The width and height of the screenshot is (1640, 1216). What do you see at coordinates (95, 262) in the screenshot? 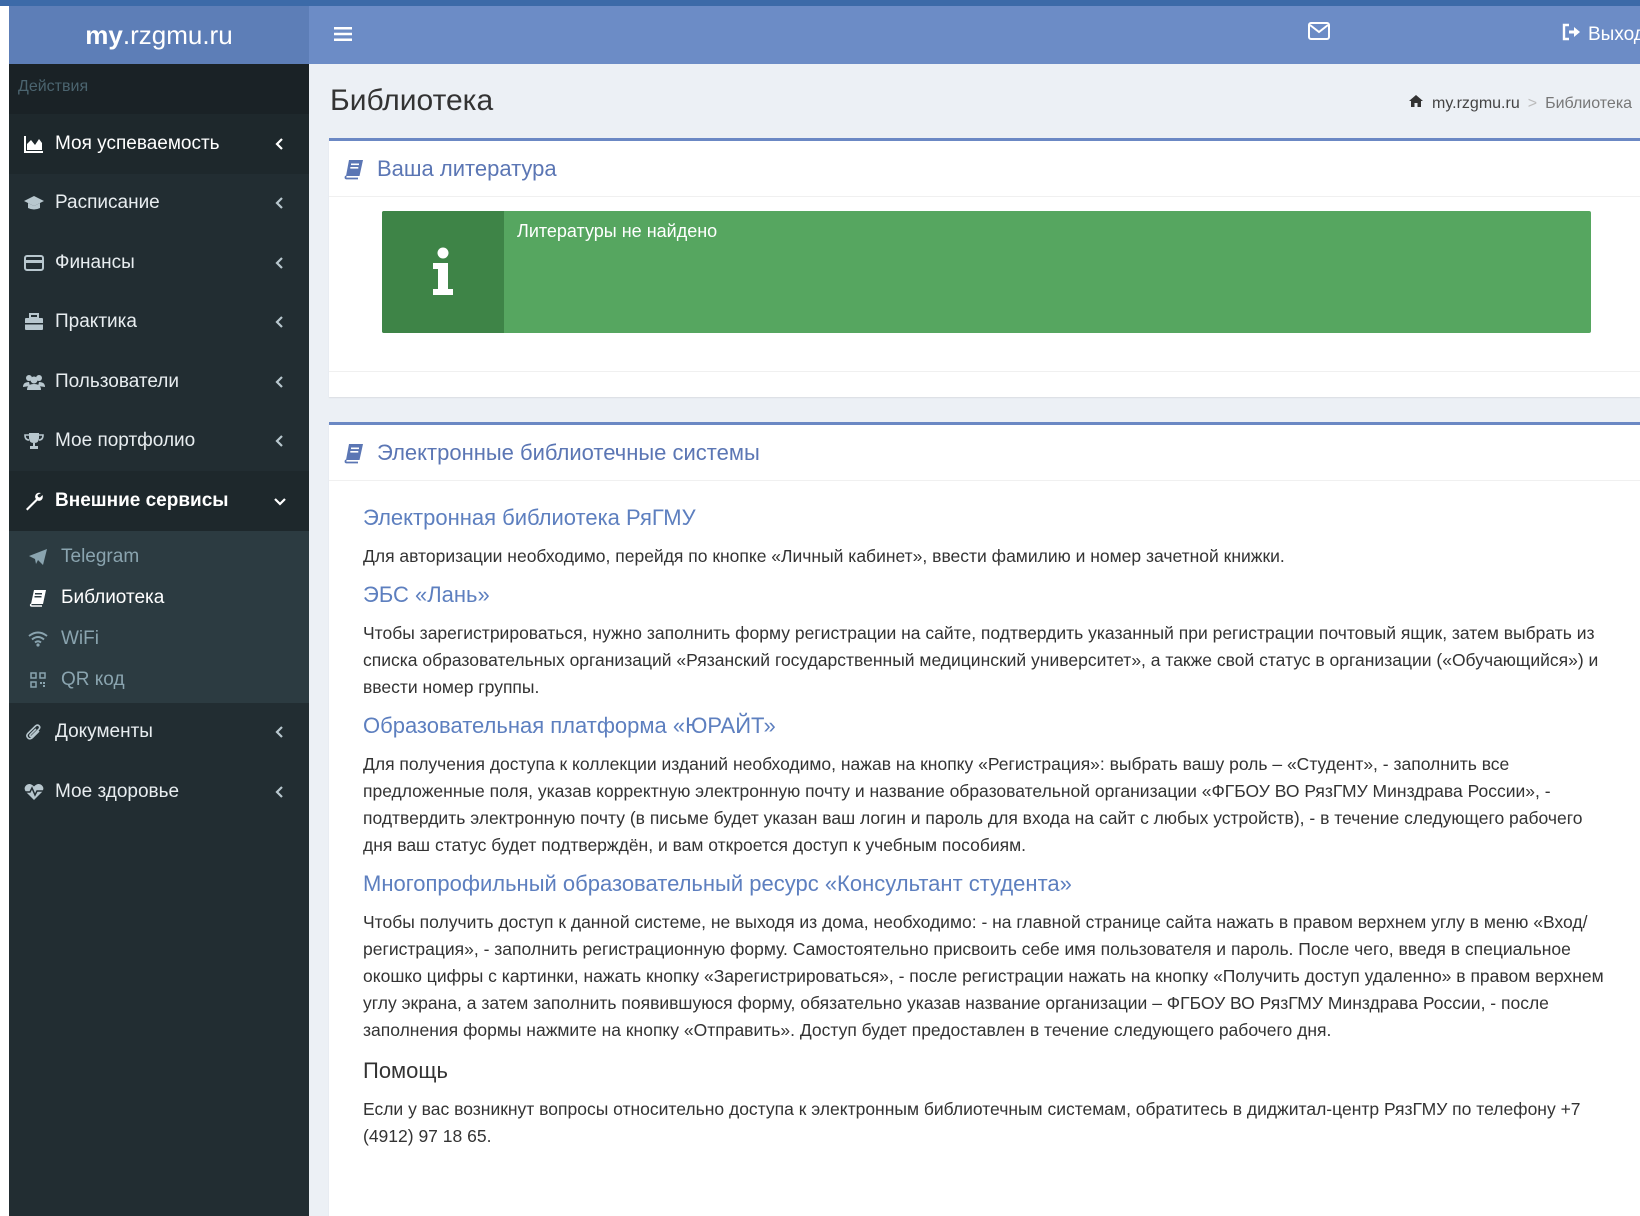
I see `sidebar-item-label: Финансы` at bounding box center [95, 262].